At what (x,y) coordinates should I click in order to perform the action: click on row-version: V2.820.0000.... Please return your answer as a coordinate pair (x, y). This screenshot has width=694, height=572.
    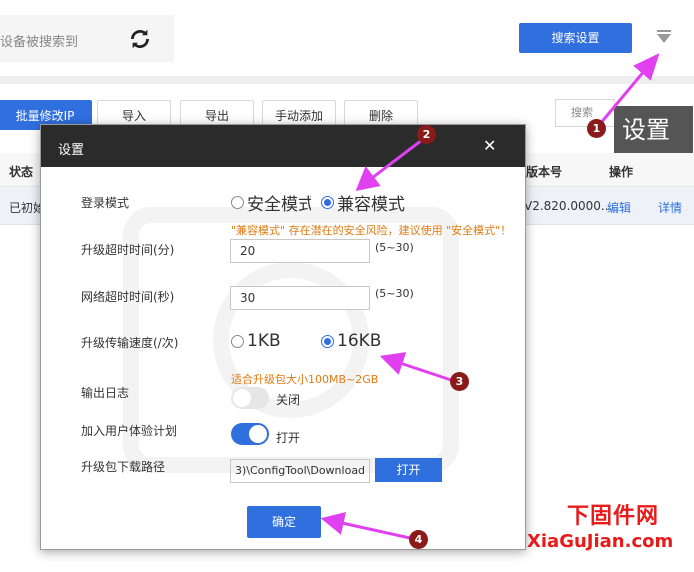
    Looking at the image, I should click on (568, 206).